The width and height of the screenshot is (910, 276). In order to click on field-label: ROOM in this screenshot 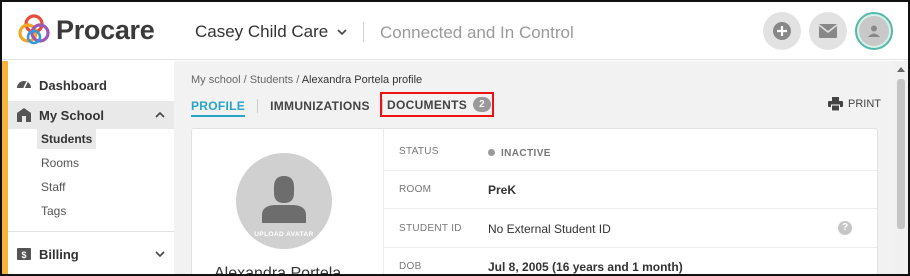, I will do `click(415, 189)`.